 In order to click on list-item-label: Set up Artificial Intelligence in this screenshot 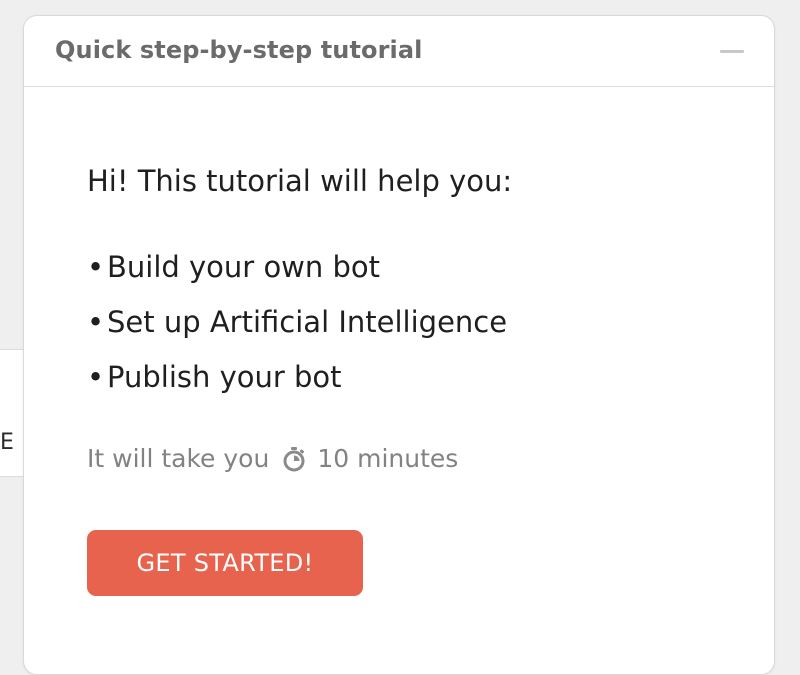, I will do `click(307, 322)`.